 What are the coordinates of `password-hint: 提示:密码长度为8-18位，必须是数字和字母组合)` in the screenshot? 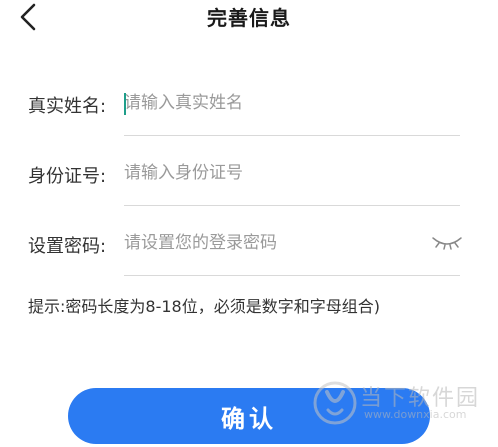 It's located at (204, 306).